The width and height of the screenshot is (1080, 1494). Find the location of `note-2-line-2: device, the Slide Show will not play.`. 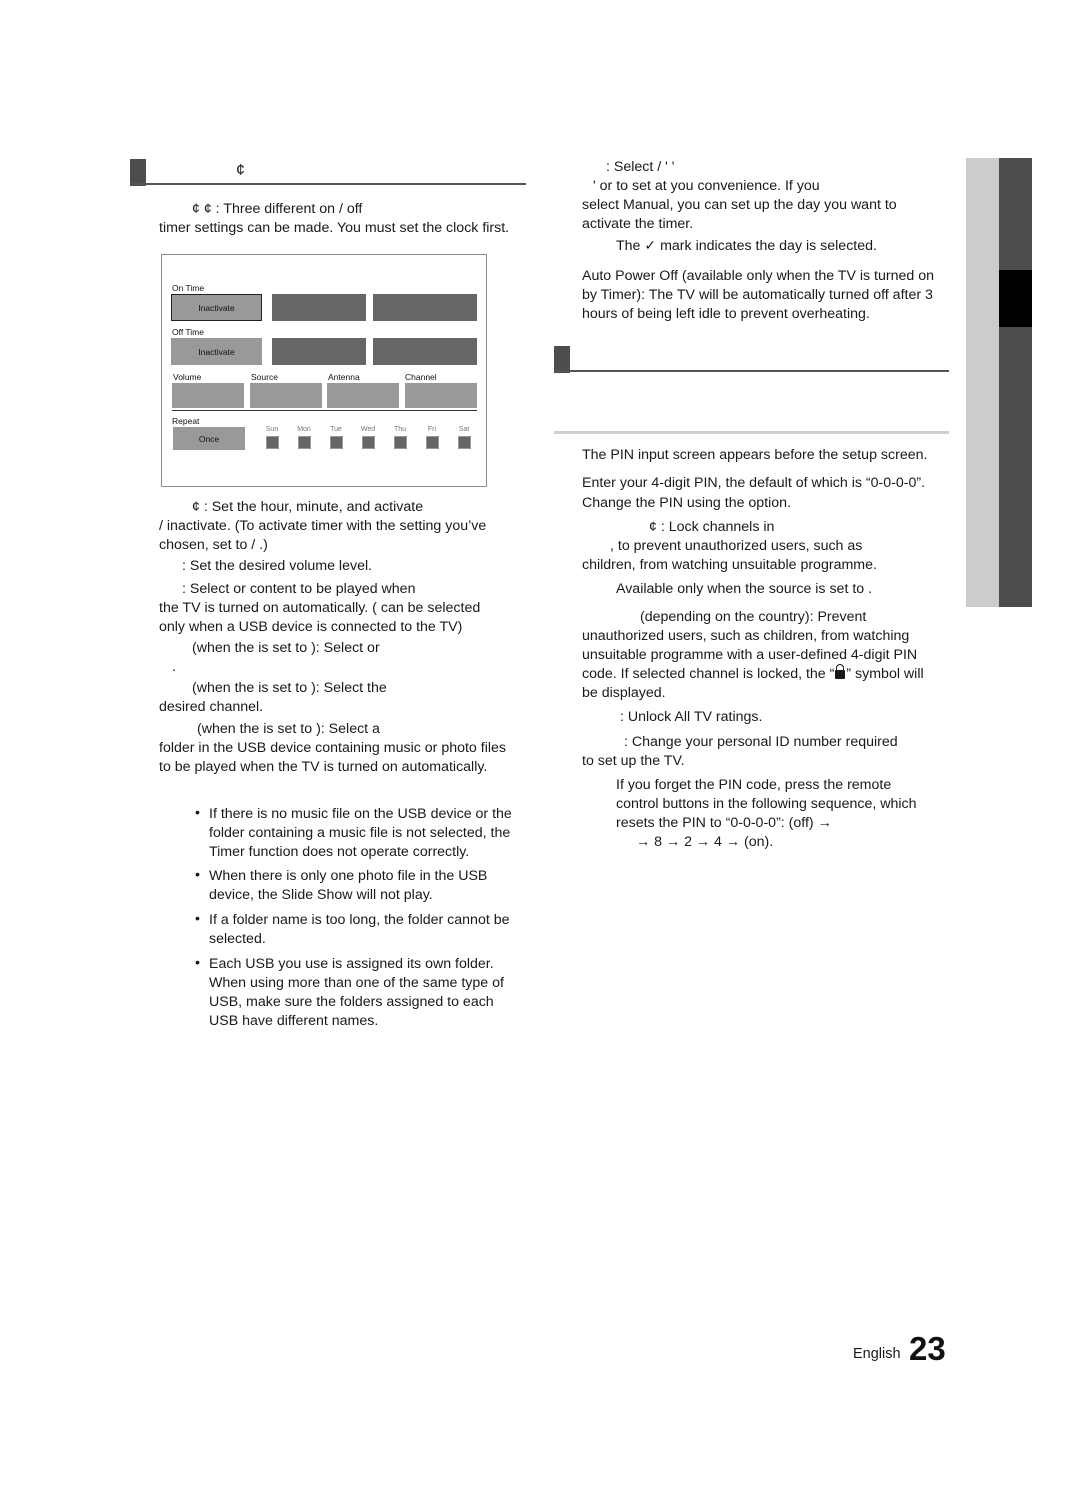

note-2-line-2: device, the Slide Show will not play. is located at coordinates (321, 895).